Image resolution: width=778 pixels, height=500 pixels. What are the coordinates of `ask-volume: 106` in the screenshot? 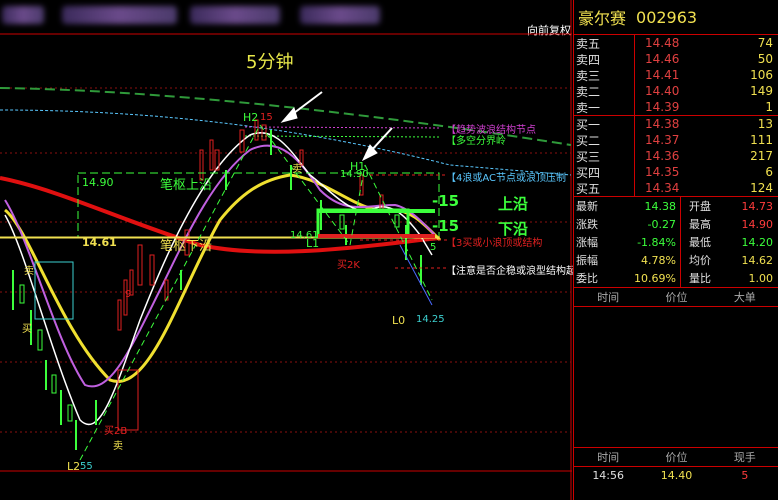 It's located at (761, 75).